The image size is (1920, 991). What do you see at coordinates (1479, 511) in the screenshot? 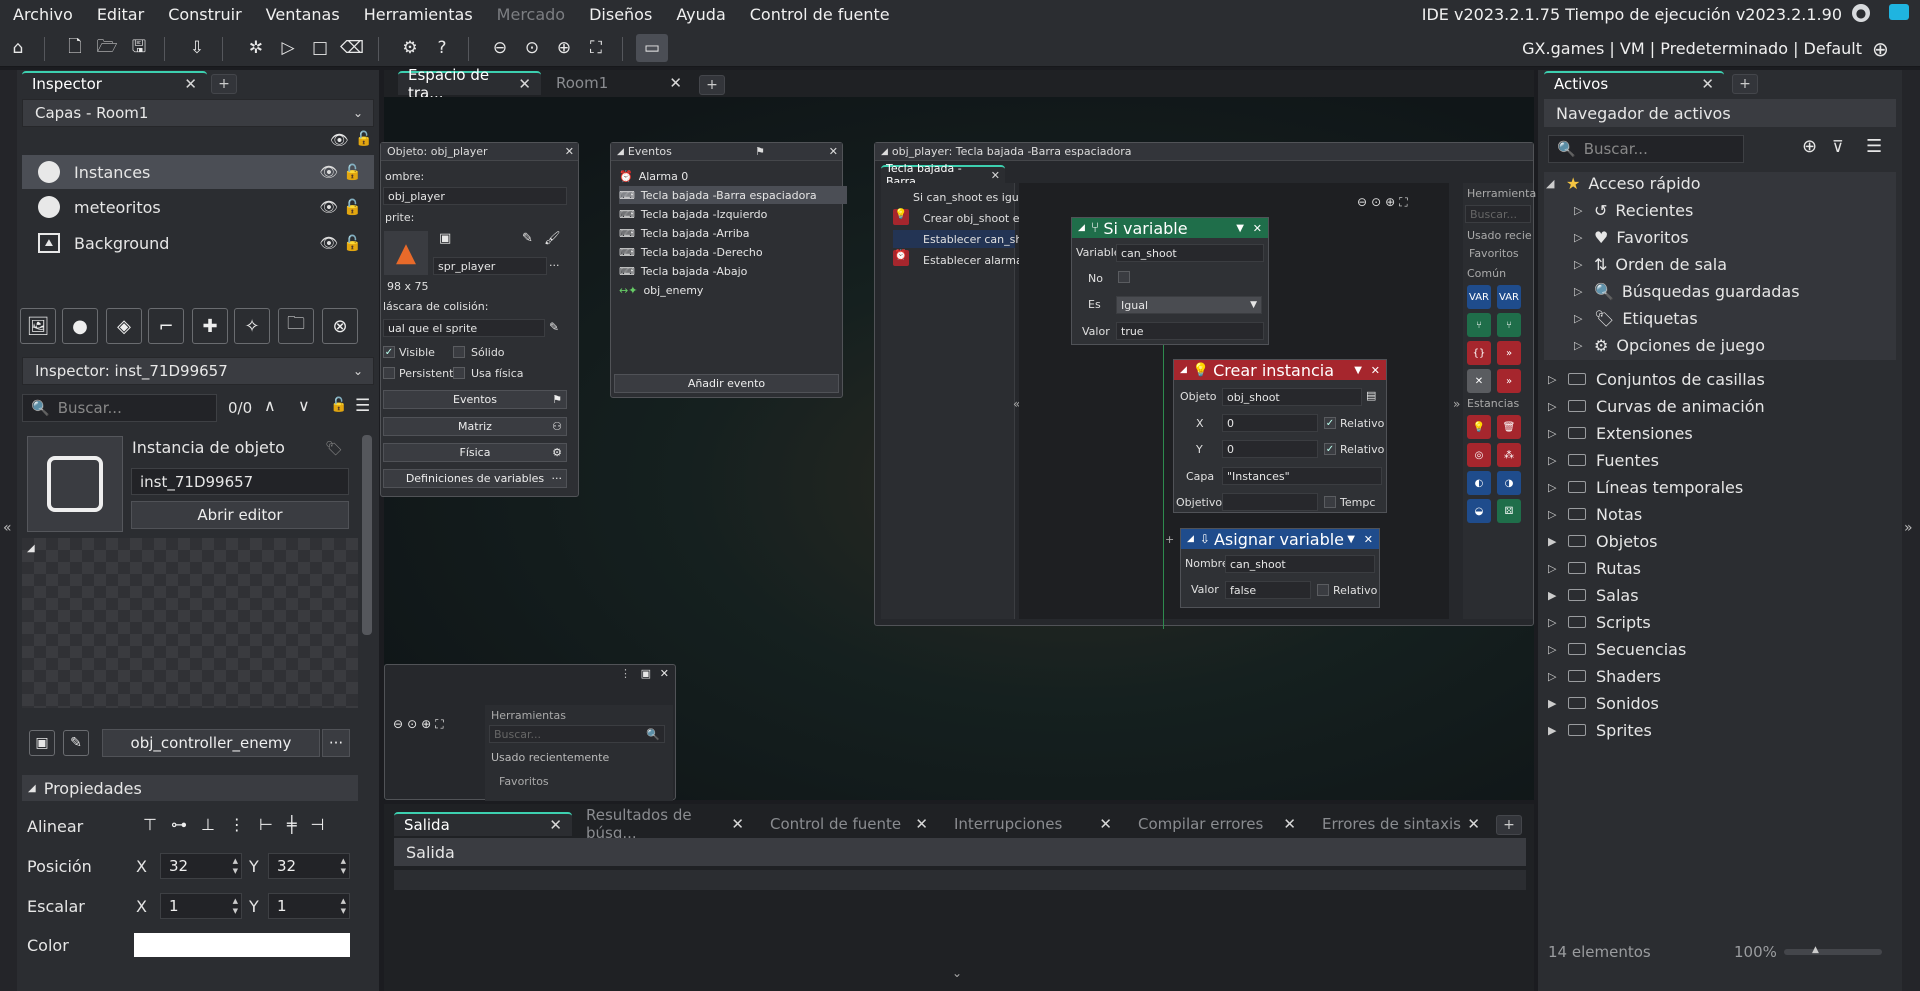
I see `instance-e-icon: ◒` at bounding box center [1479, 511].